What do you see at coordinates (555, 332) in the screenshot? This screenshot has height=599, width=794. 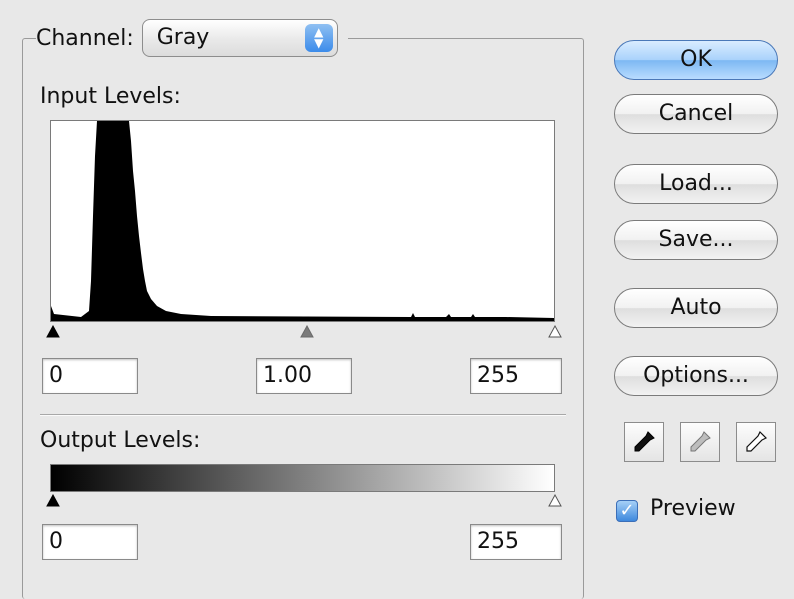 I see `input-white-point-handle` at bounding box center [555, 332].